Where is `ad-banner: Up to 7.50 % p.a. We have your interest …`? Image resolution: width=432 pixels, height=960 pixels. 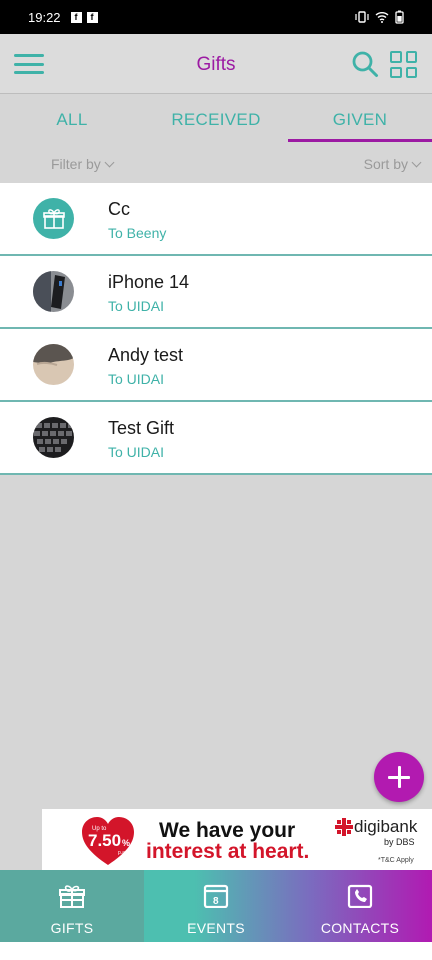 ad-banner: Up to 7.50 % p.a. We have your interest … is located at coordinates (237, 839).